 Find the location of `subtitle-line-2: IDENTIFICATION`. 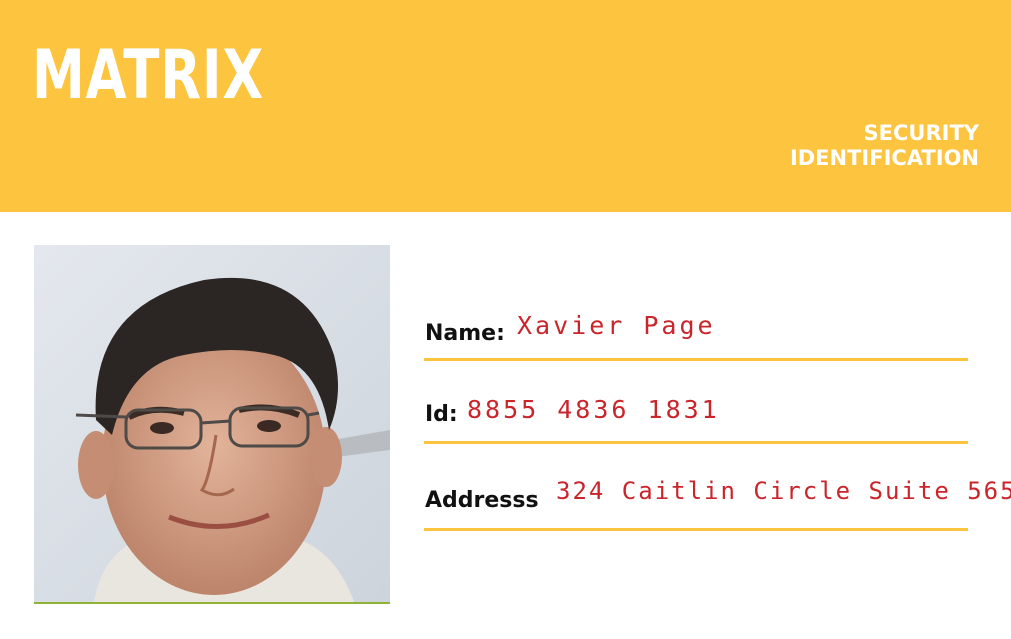

subtitle-line-2: IDENTIFICATION is located at coordinates (884, 158).